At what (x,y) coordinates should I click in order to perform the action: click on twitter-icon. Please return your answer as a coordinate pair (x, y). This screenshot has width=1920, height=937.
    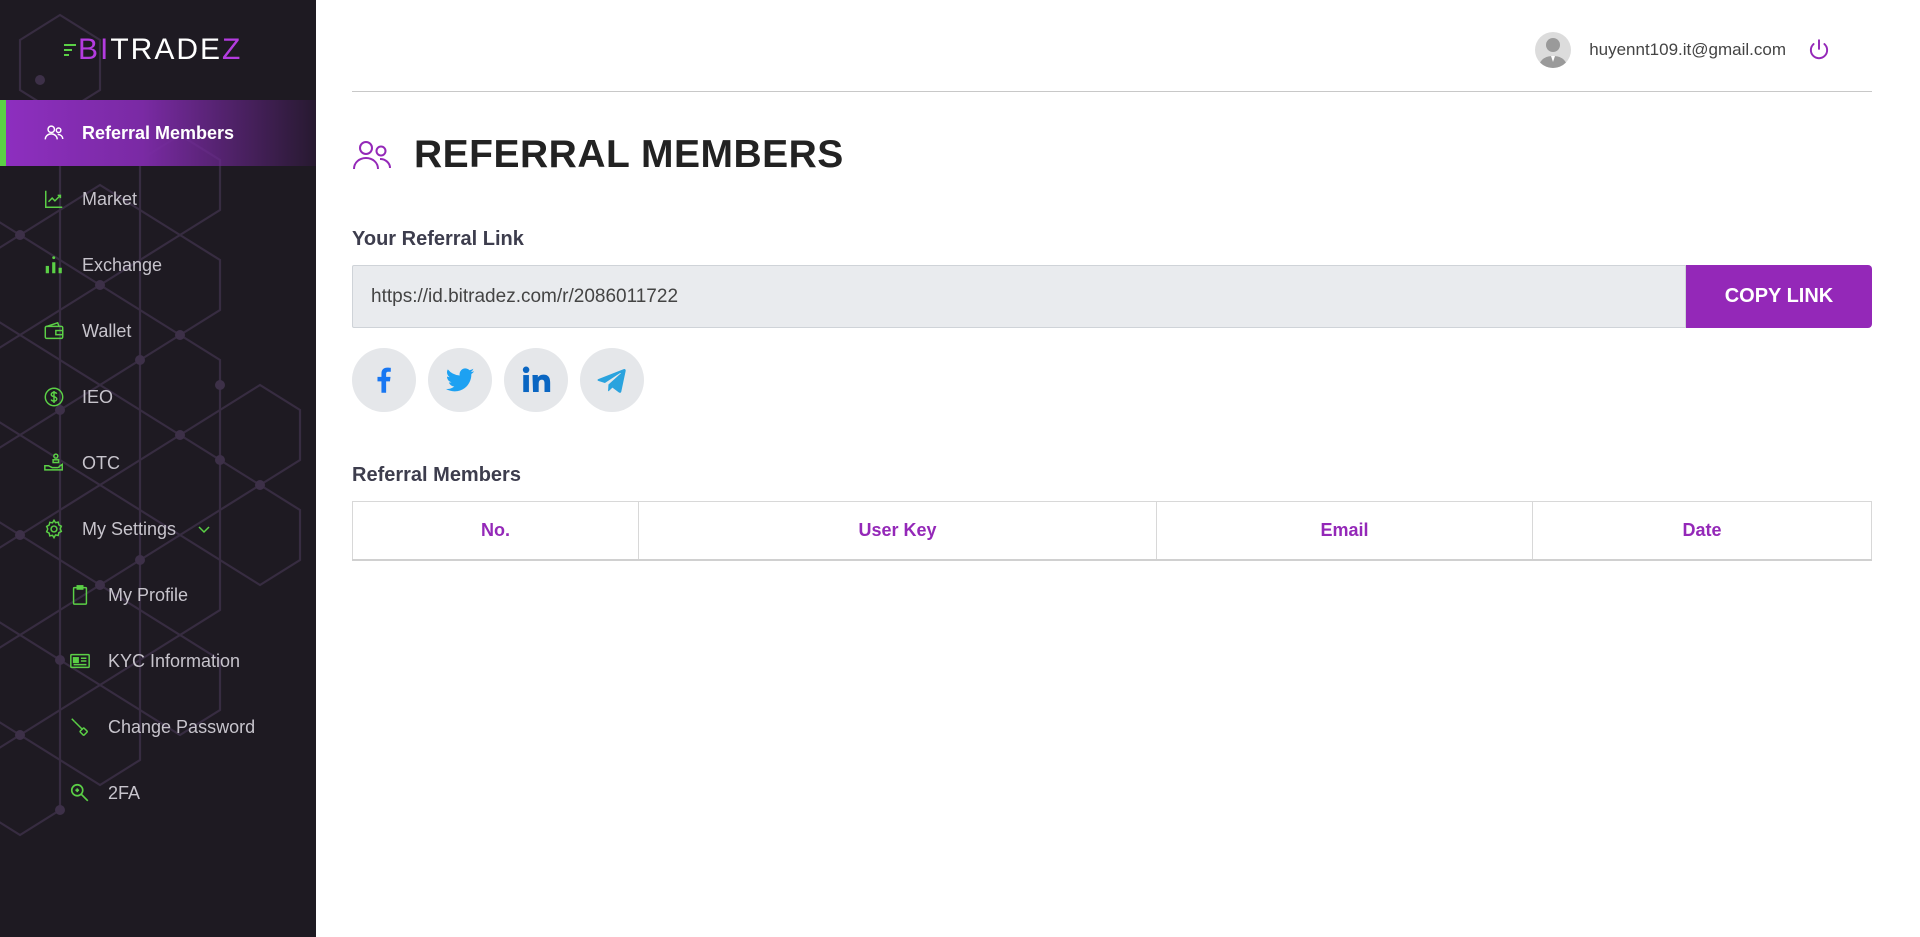
    Looking at the image, I should click on (460, 380).